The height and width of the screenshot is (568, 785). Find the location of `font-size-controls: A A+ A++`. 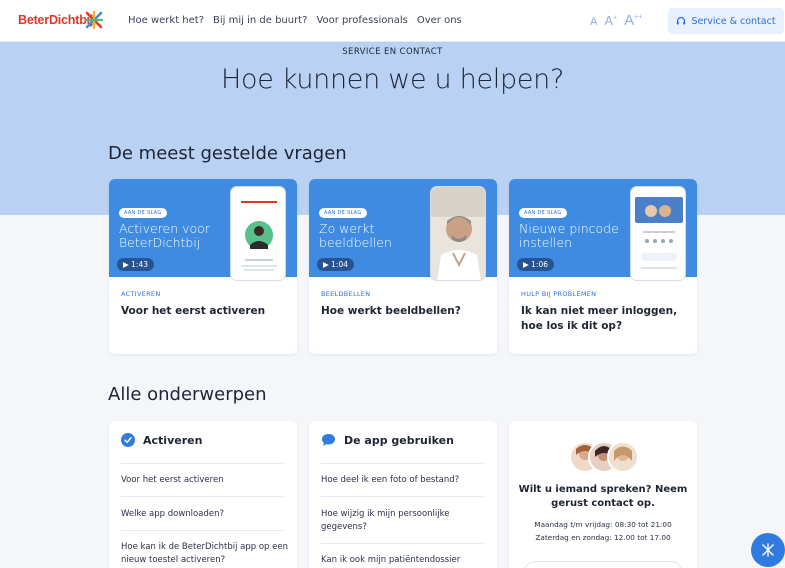

font-size-controls: A A+ A++ is located at coordinates (616, 20).